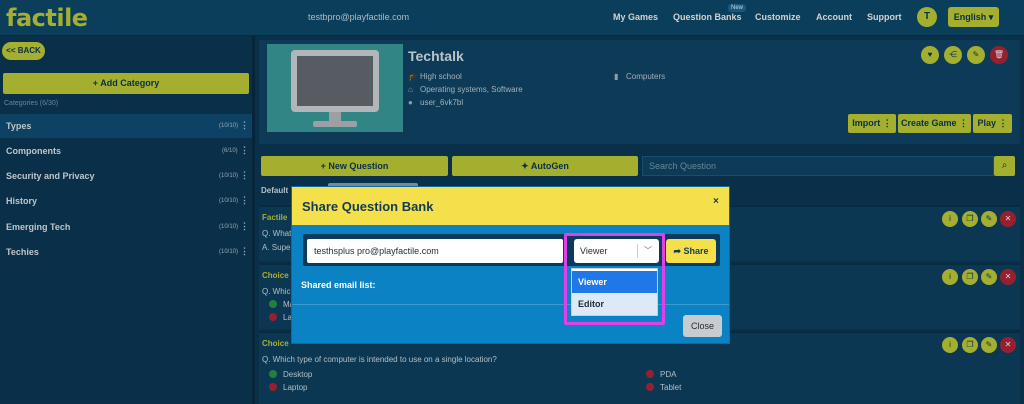 The width and height of the screenshot is (1024, 404). I want to click on share-arrow-icon: ➦, so click(678, 251).